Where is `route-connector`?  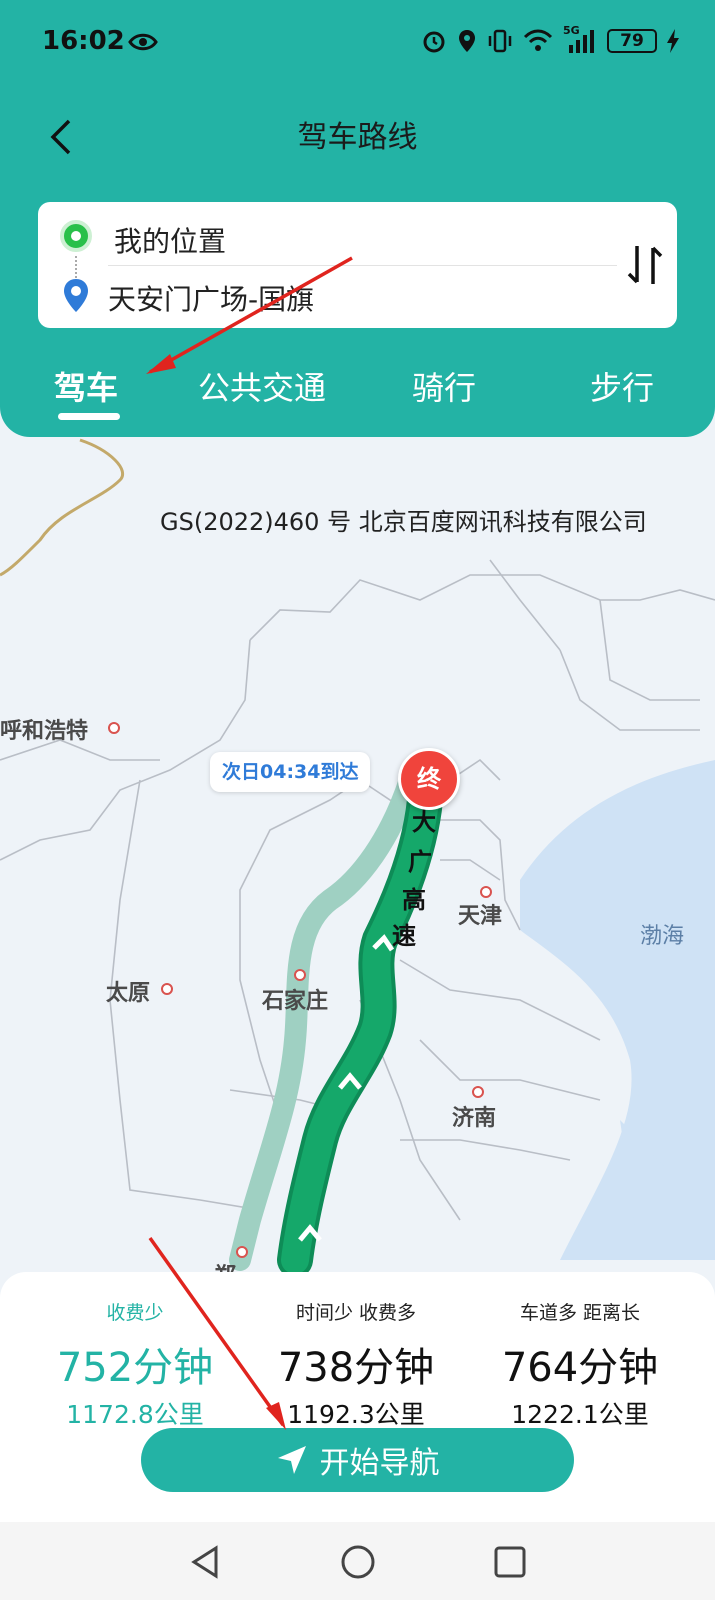 route-connector is located at coordinates (76, 267).